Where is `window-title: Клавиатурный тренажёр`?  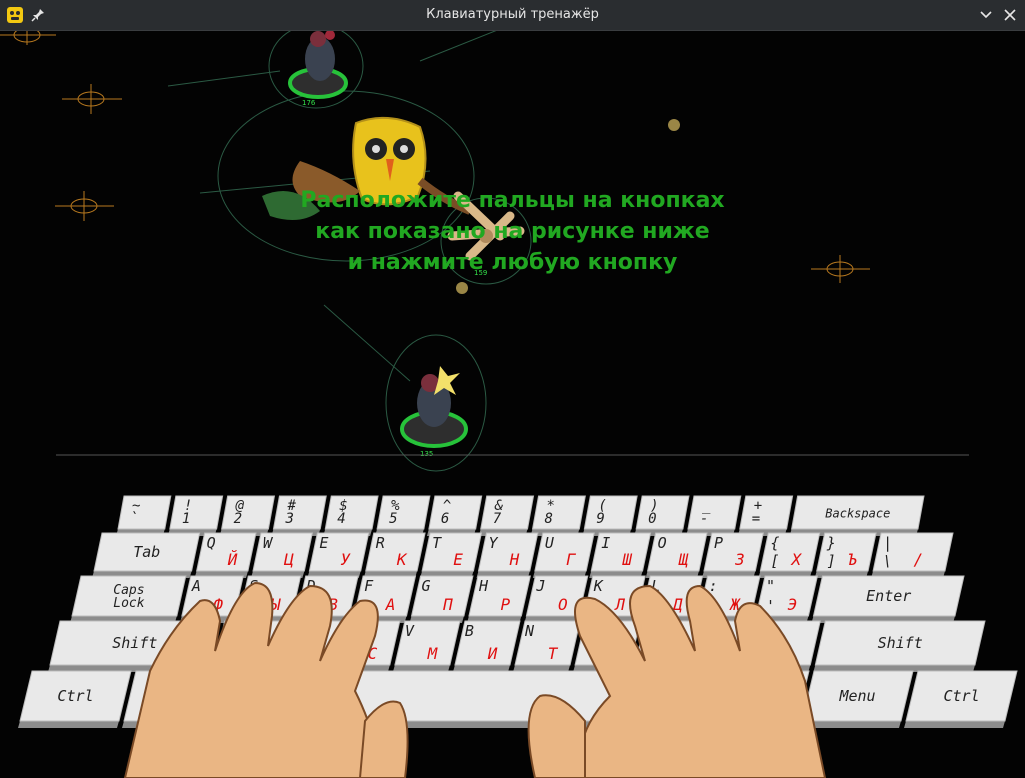 window-title: Клавиатурный тренажёр is located at coordinates (512, 14).